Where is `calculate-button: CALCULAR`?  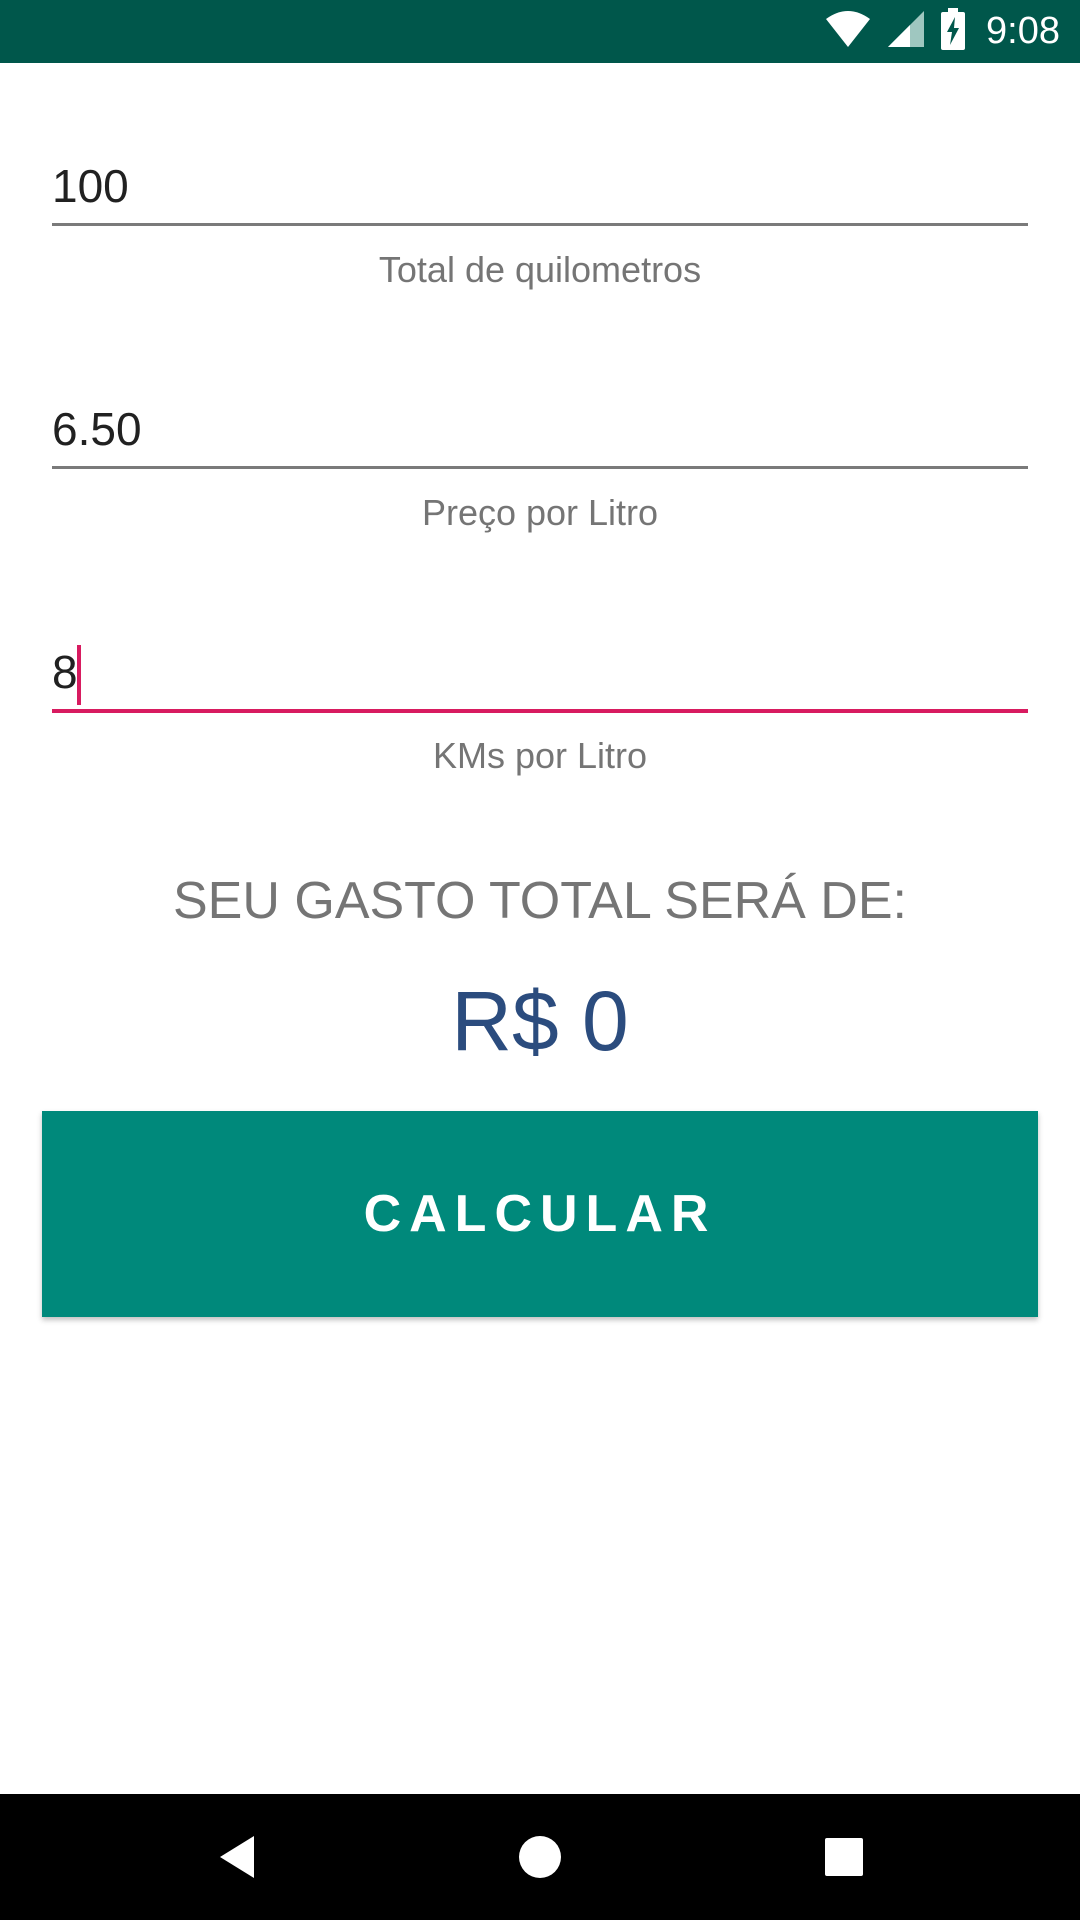
calculate-button: CALCULAR is located at coordinates (540, 1214).